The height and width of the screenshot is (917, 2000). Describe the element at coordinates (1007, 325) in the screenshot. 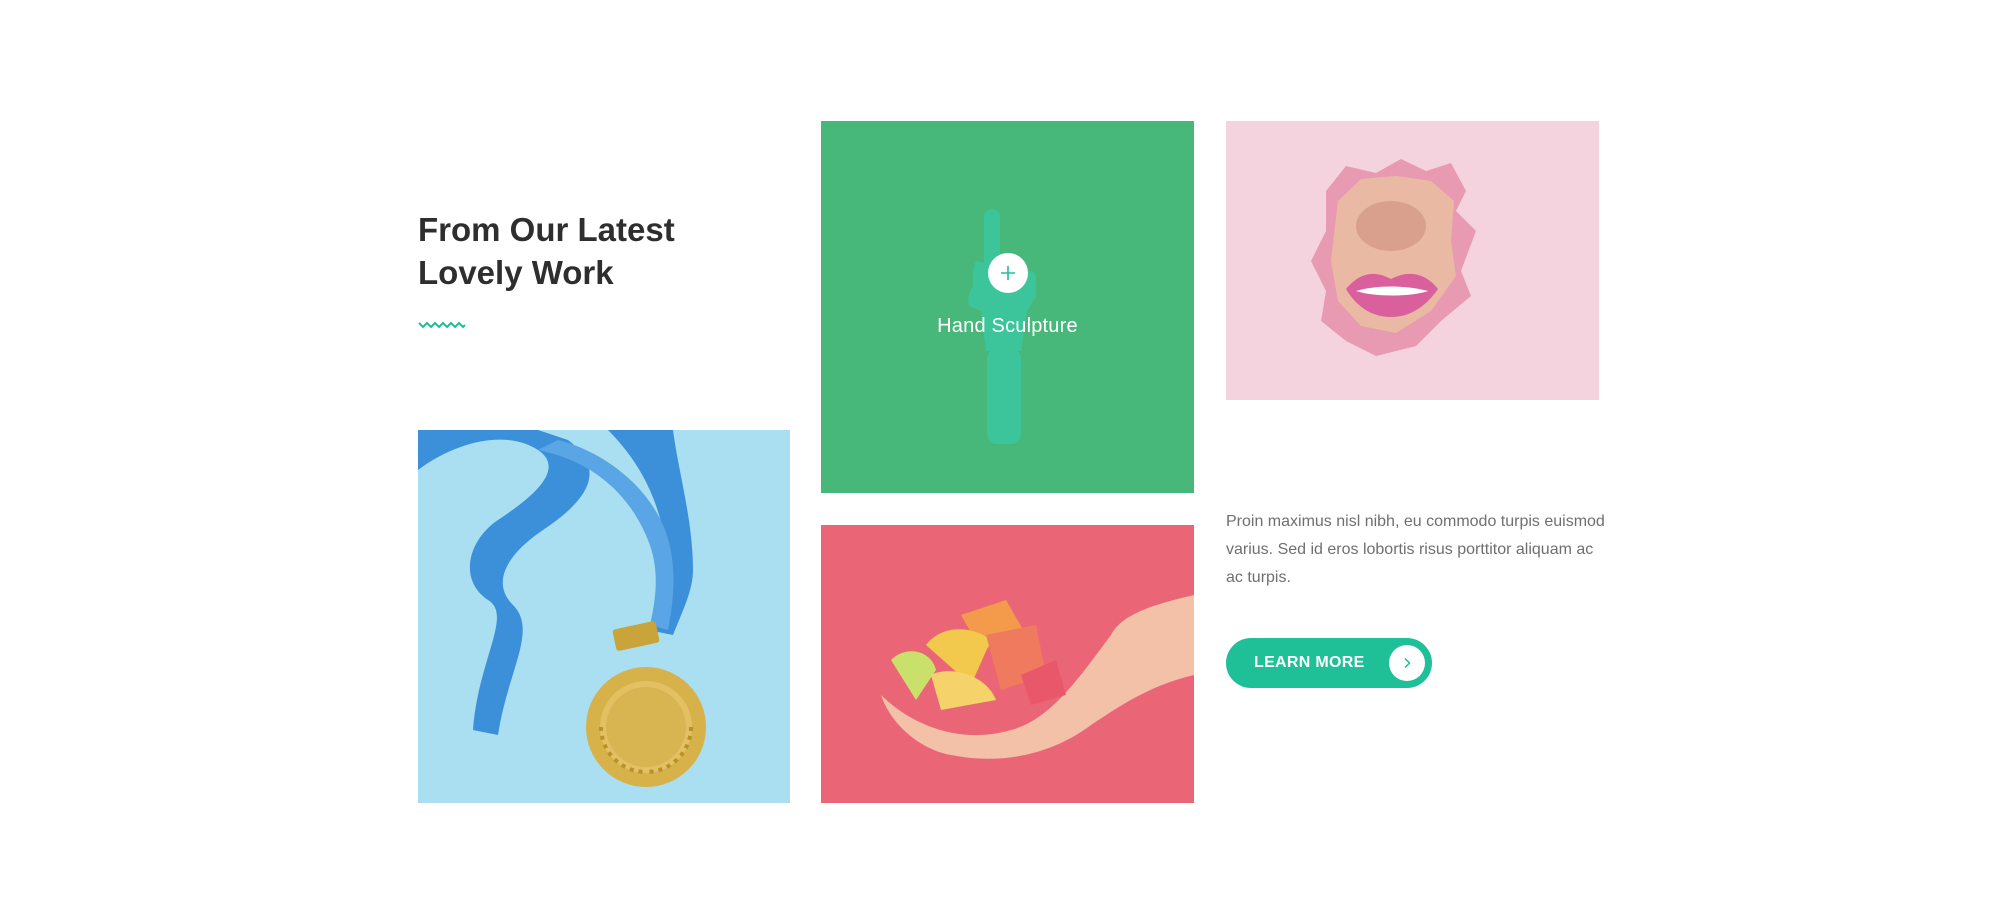

I see `portfolio-caption: Hand Sculpture` at that location.